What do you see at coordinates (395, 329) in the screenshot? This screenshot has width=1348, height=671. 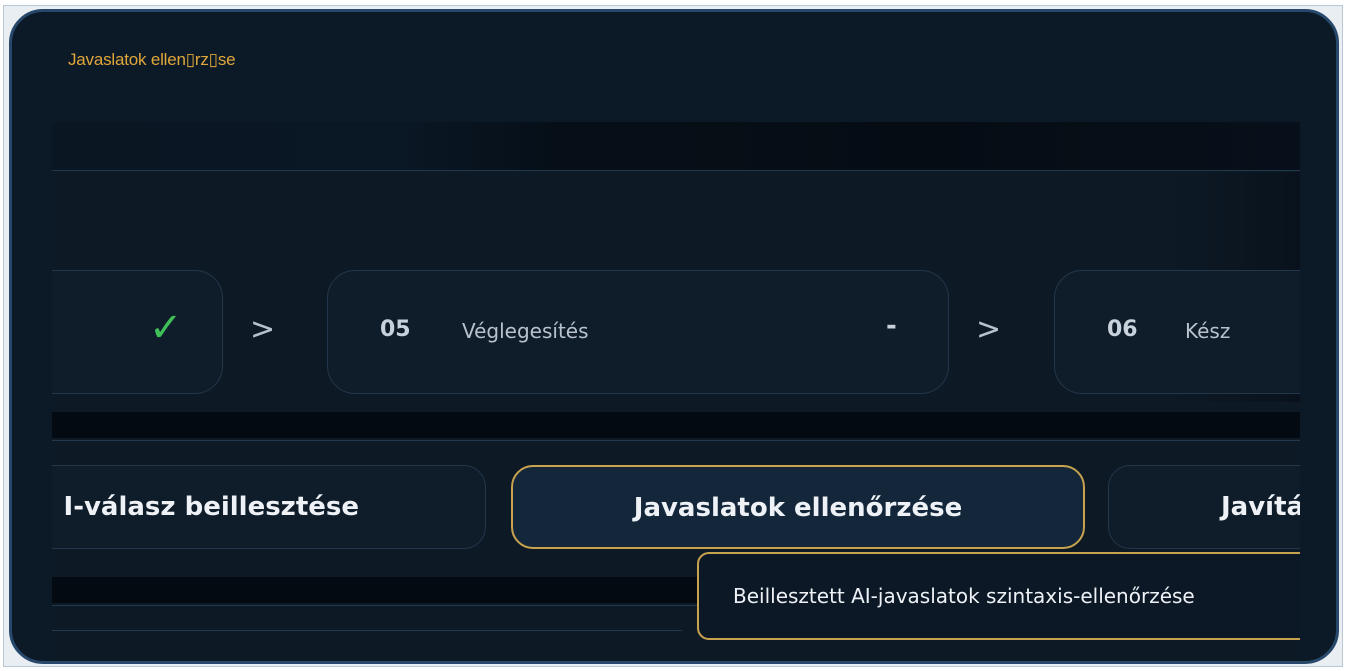 I see `step-number: 05` at bounding box center [395, 329].